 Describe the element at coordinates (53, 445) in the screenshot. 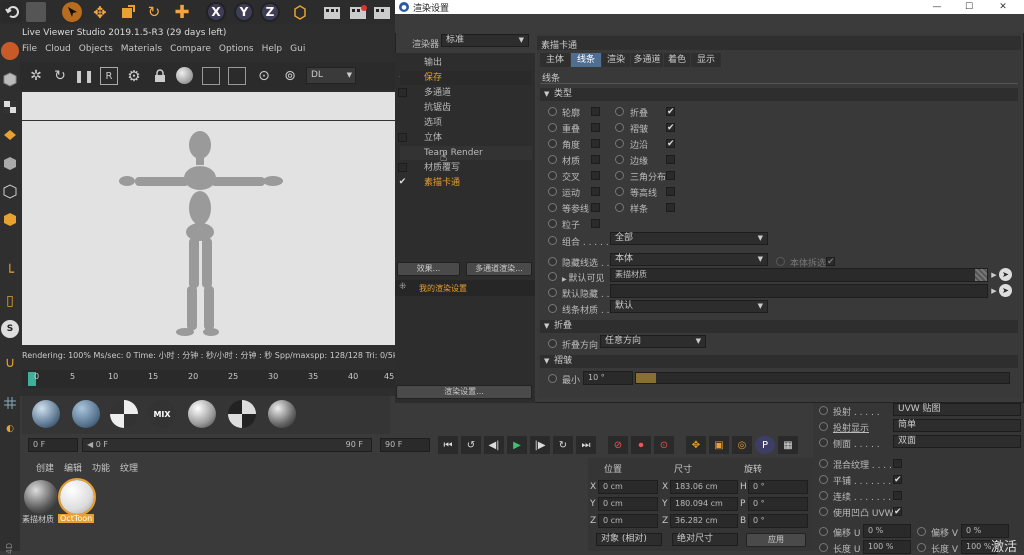

I see `start-frame-field: 0 F` at that location.